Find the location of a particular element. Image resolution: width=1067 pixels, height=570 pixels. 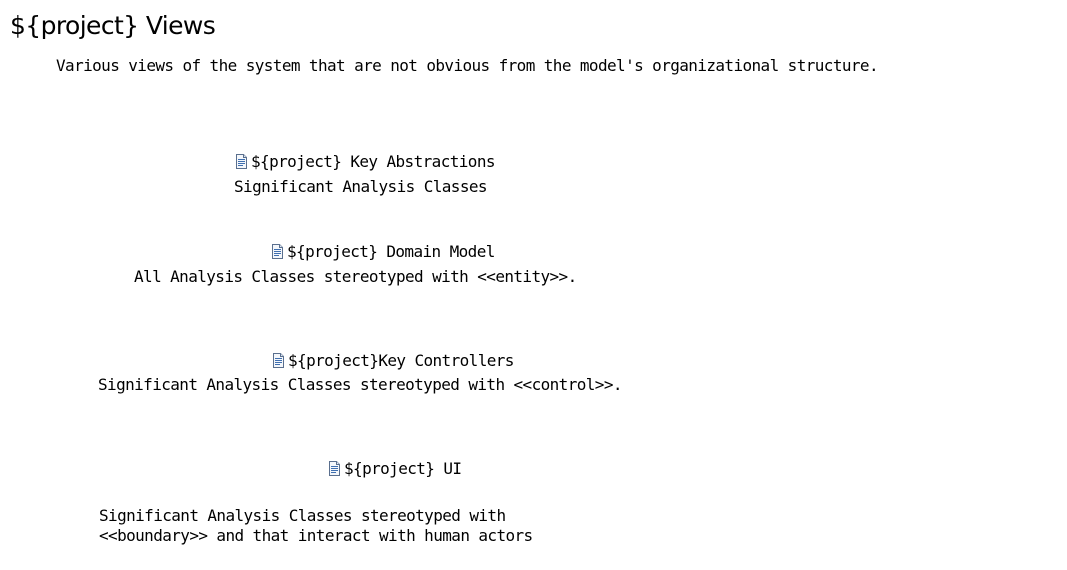

diagram-link-ui: ${project} UI is located at coordinates (395, 469).